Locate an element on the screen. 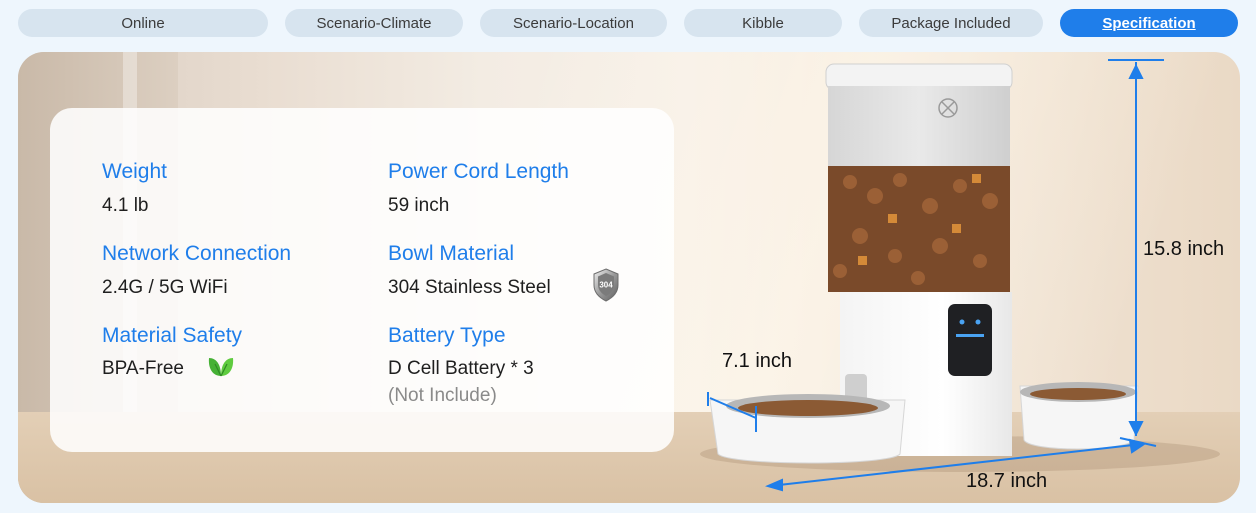  battery-note: (Not Include) is located at coordinates (442, 395).